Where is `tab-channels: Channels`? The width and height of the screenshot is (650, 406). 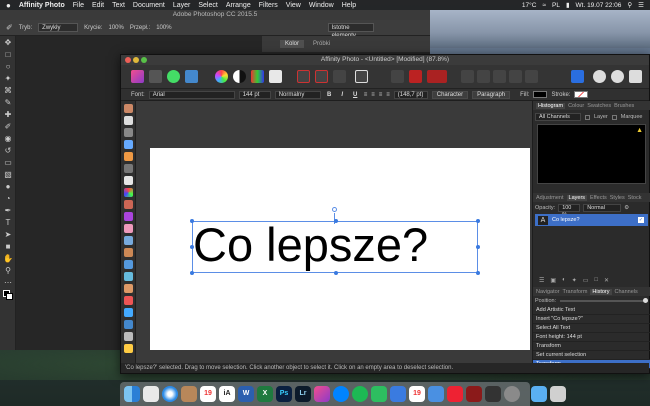 tab-channels: Channels is located at coordinates (626, 292).